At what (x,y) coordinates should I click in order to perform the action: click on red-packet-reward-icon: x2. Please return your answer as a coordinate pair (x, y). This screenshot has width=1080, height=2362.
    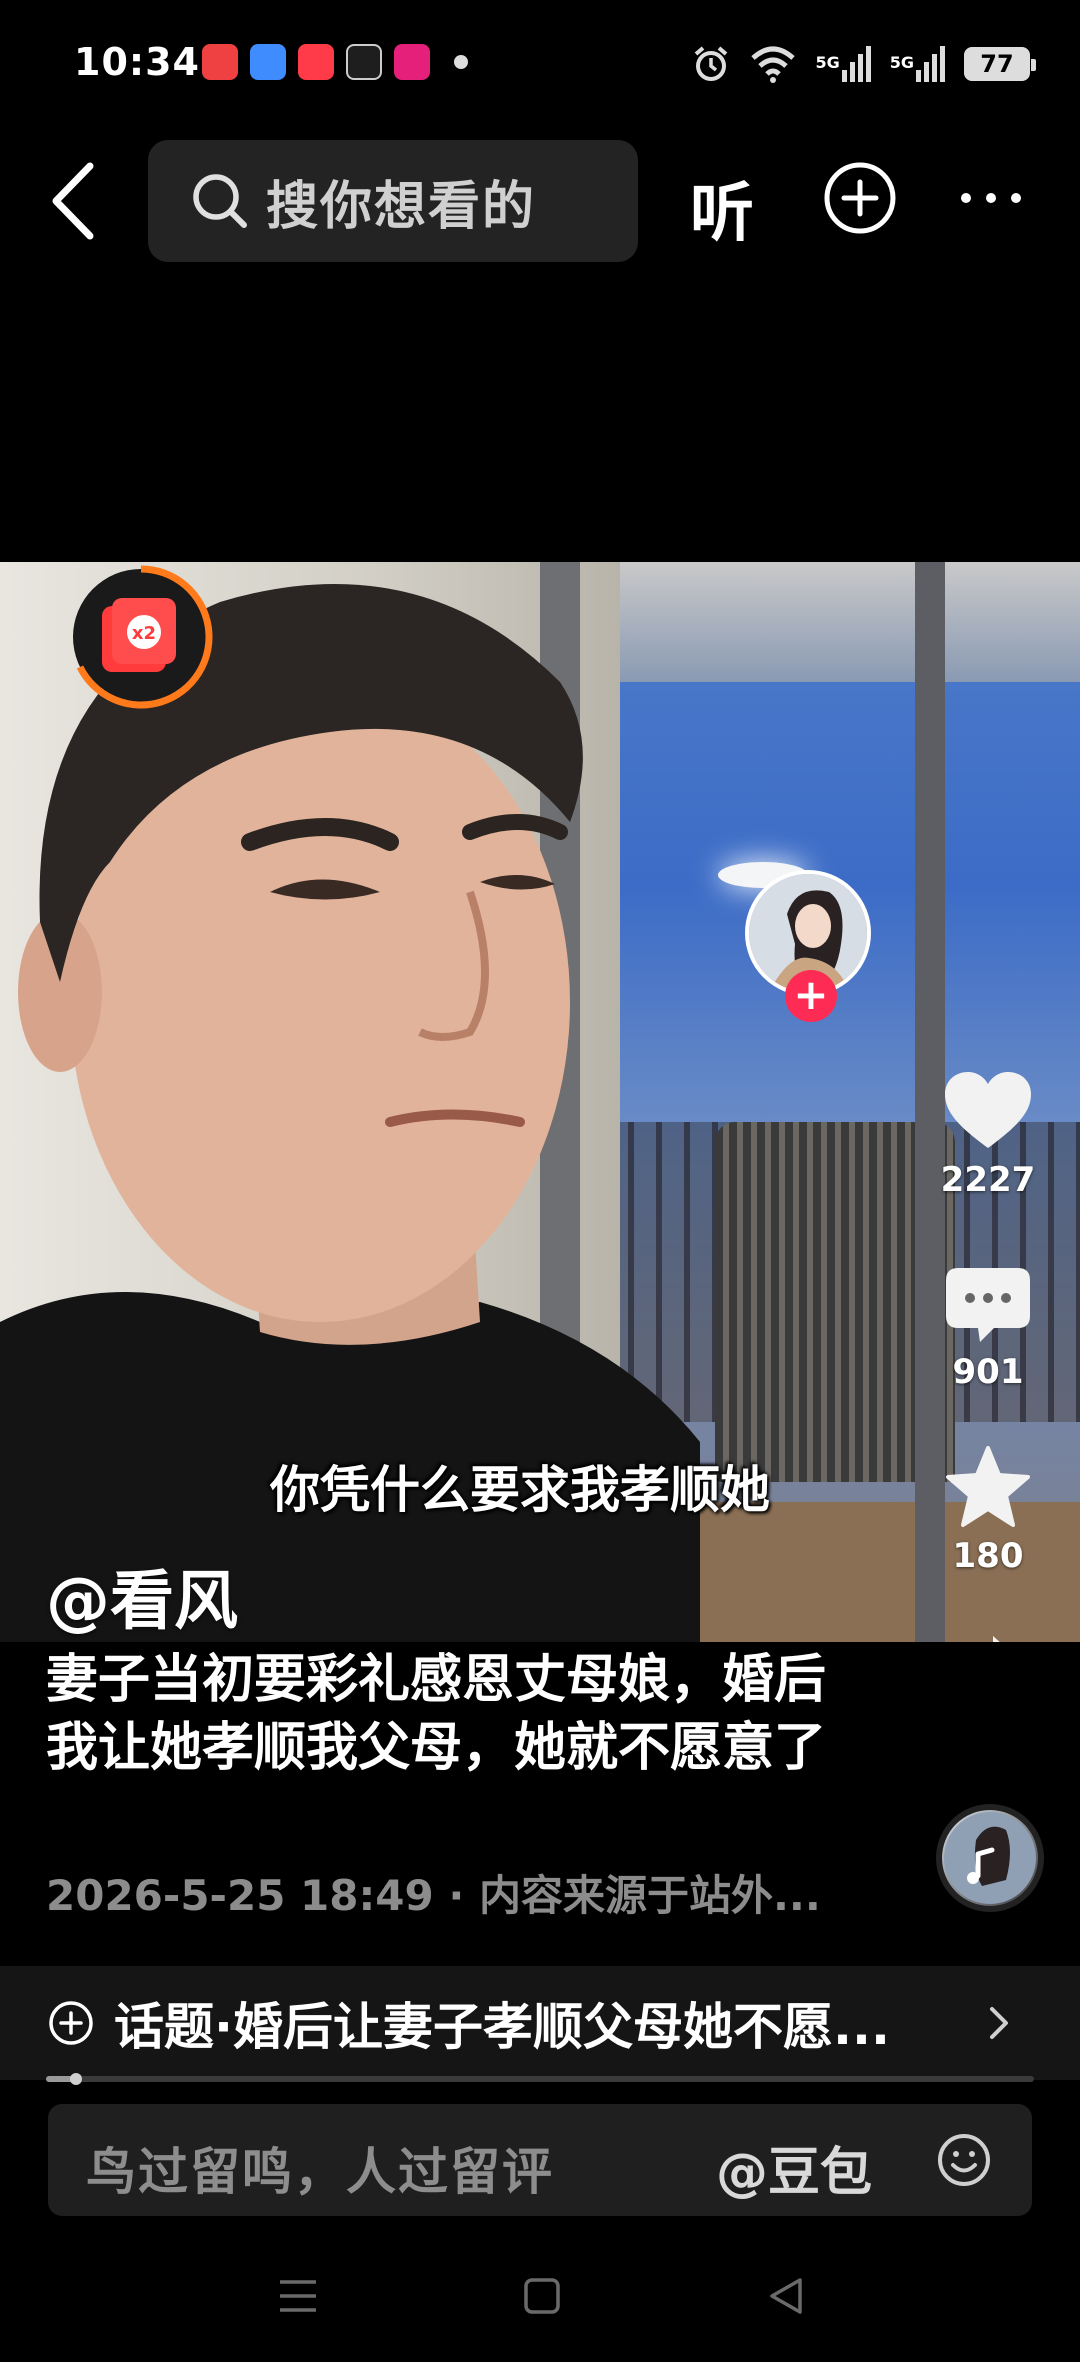
    Looking at the image, I should click on (141, 637).